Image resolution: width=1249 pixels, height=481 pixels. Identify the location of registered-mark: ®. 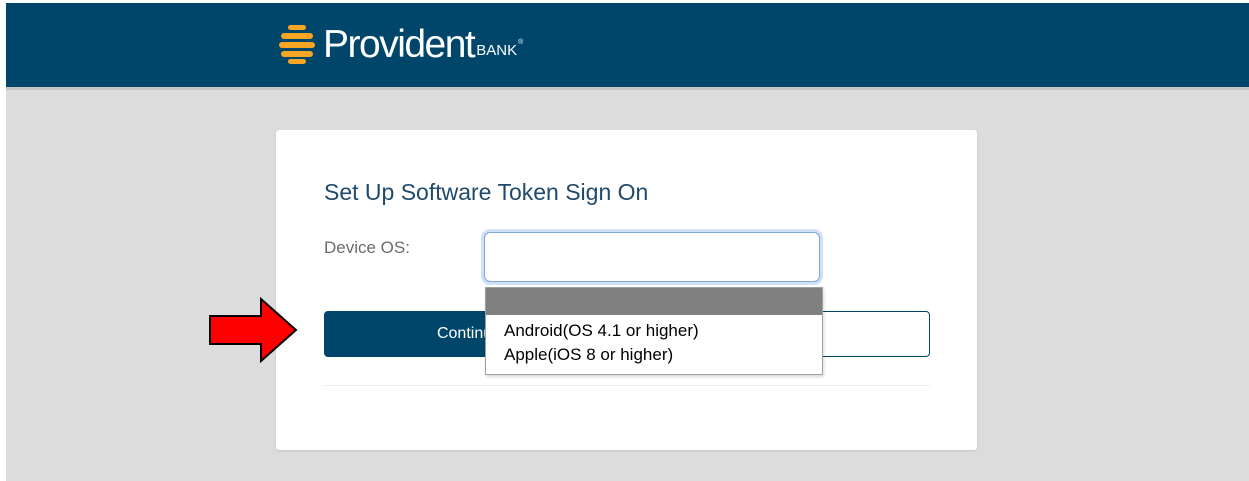
(521, 42).